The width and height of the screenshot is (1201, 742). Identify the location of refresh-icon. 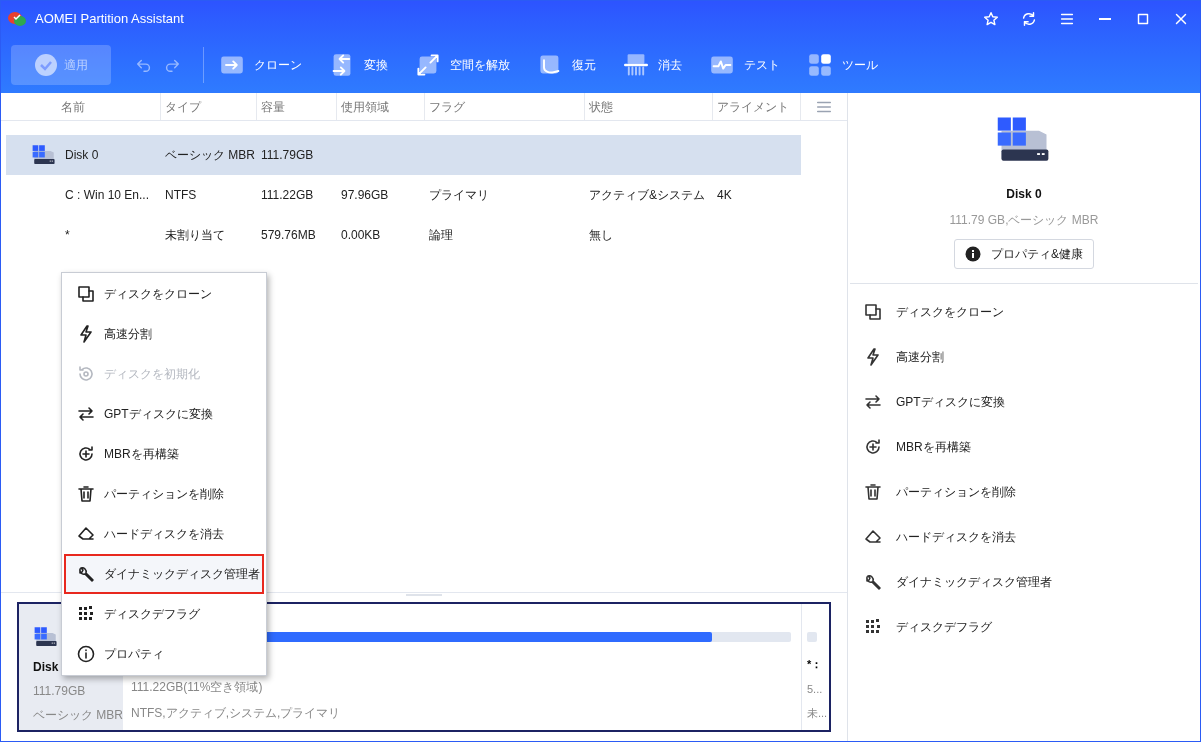
(1029, 19).